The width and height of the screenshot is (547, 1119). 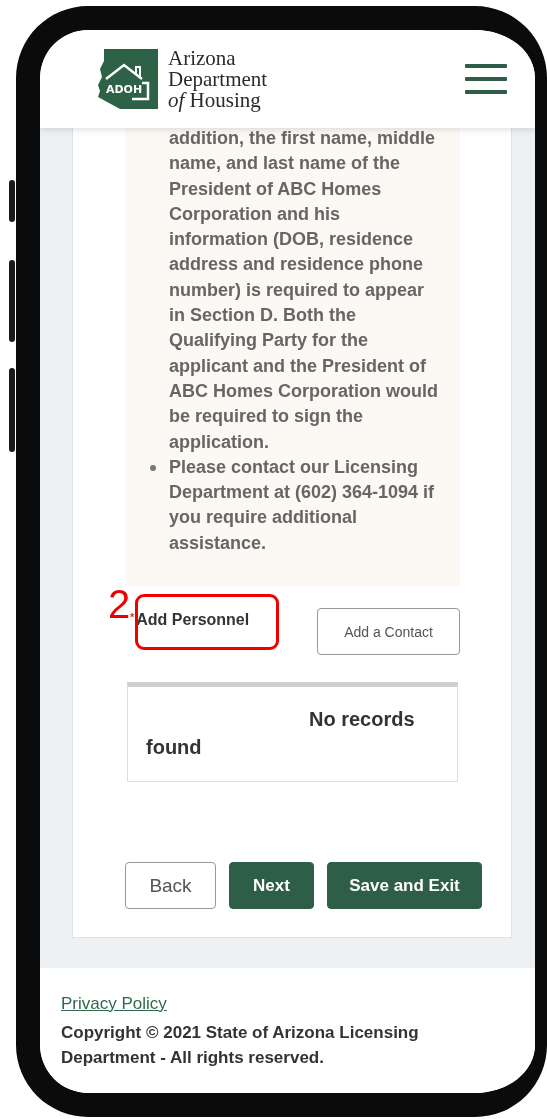 I want to click on action-button: Save and Exit, so click(x=404, y=886).